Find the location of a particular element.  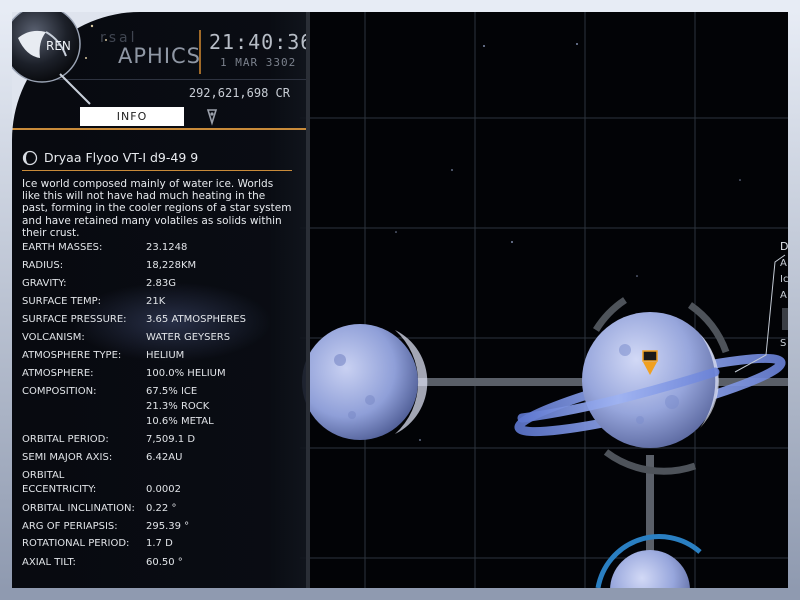

right-letter-5: S is located at coordinates (783, 343).